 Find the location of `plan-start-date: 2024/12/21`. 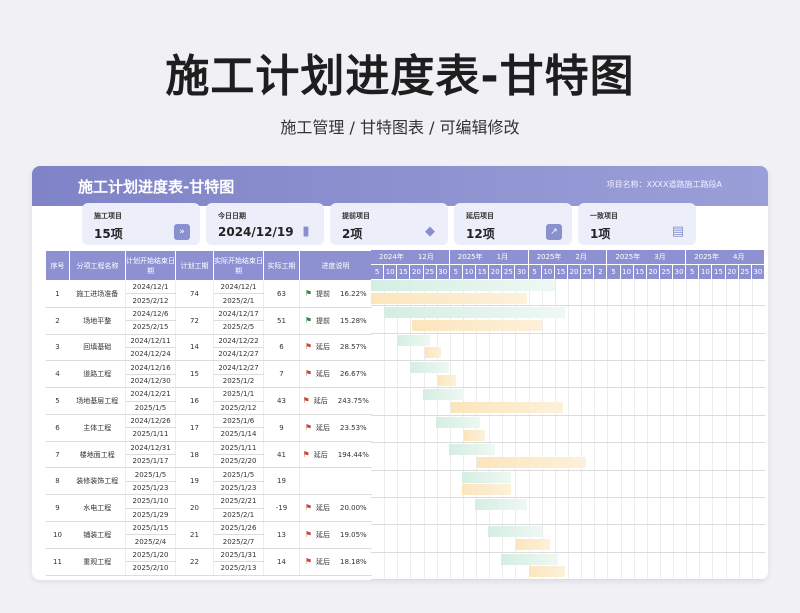

plan-start-date: 2024/12/21 is located at coordinates (150, 394).